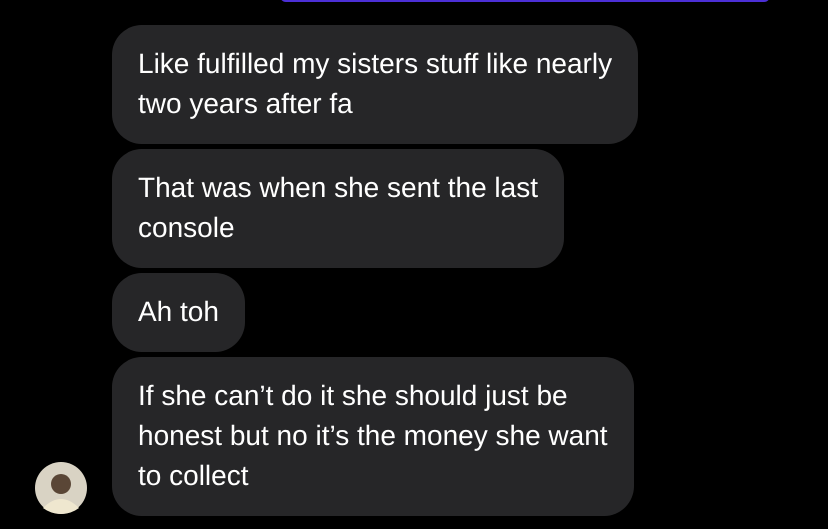  What do you see at coordinates (338, 208) in the screenshot?
I see `message-bubble: That was when she sent the last console` at bounding box center [338, 208].